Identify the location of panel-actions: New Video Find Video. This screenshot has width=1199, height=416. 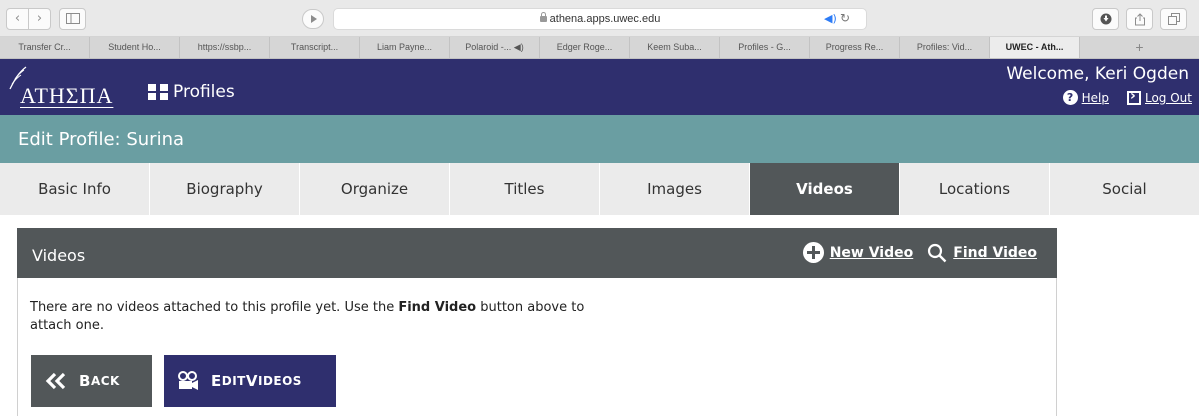
(919, 252).